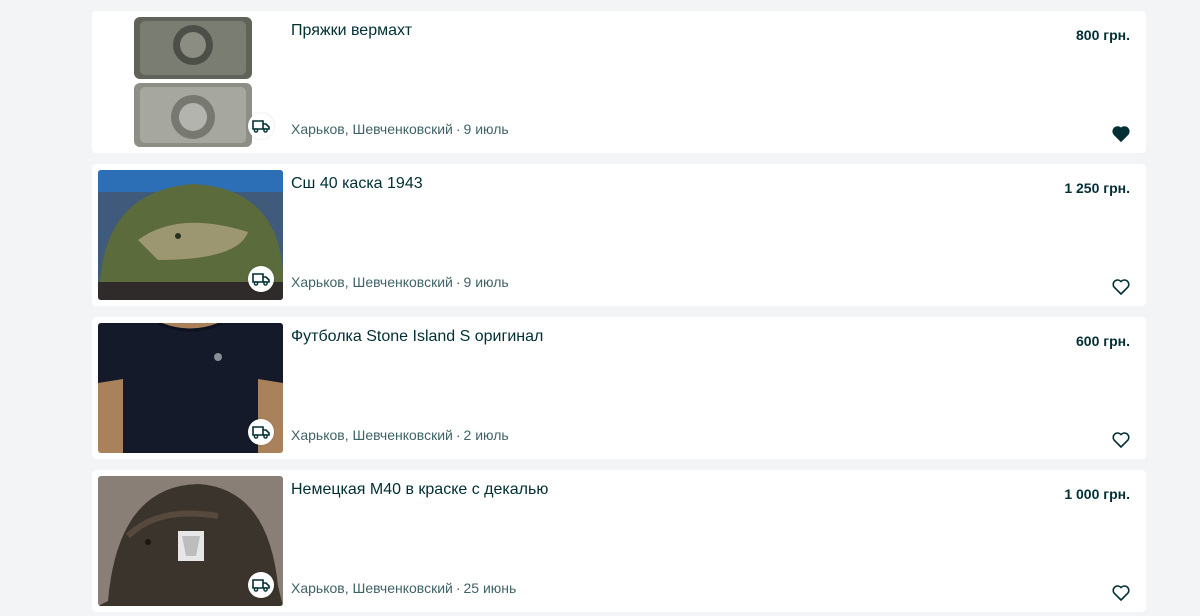 This screenshot has width=1200, height=616. What do you see at coordinates (1097, 188) in the screenshot?
I see `listing-price: 1 250 грн.` at bounding box center [1097, 188].